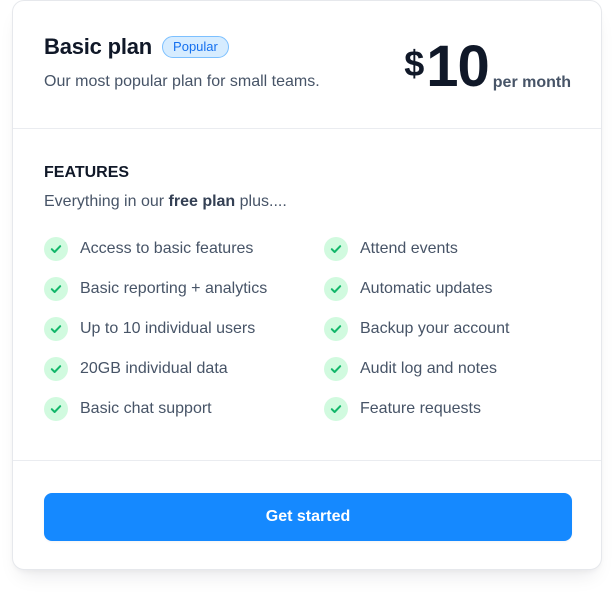  What do you see at coordinates (531, 82) in the screenshot?
I see `price-period: per month` at bounding box center [531, 82].